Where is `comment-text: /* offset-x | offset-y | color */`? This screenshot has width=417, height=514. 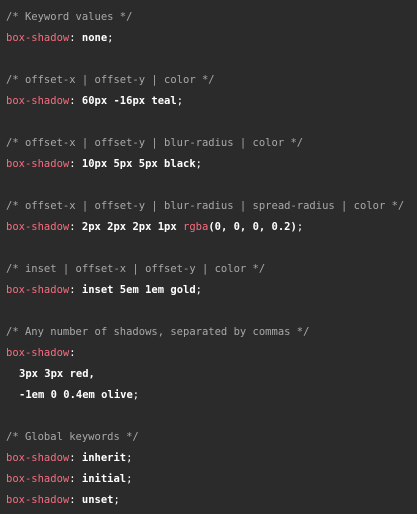 comment-text: /* offset-x | offset-y | color */ is located at coordinates (110, 80).